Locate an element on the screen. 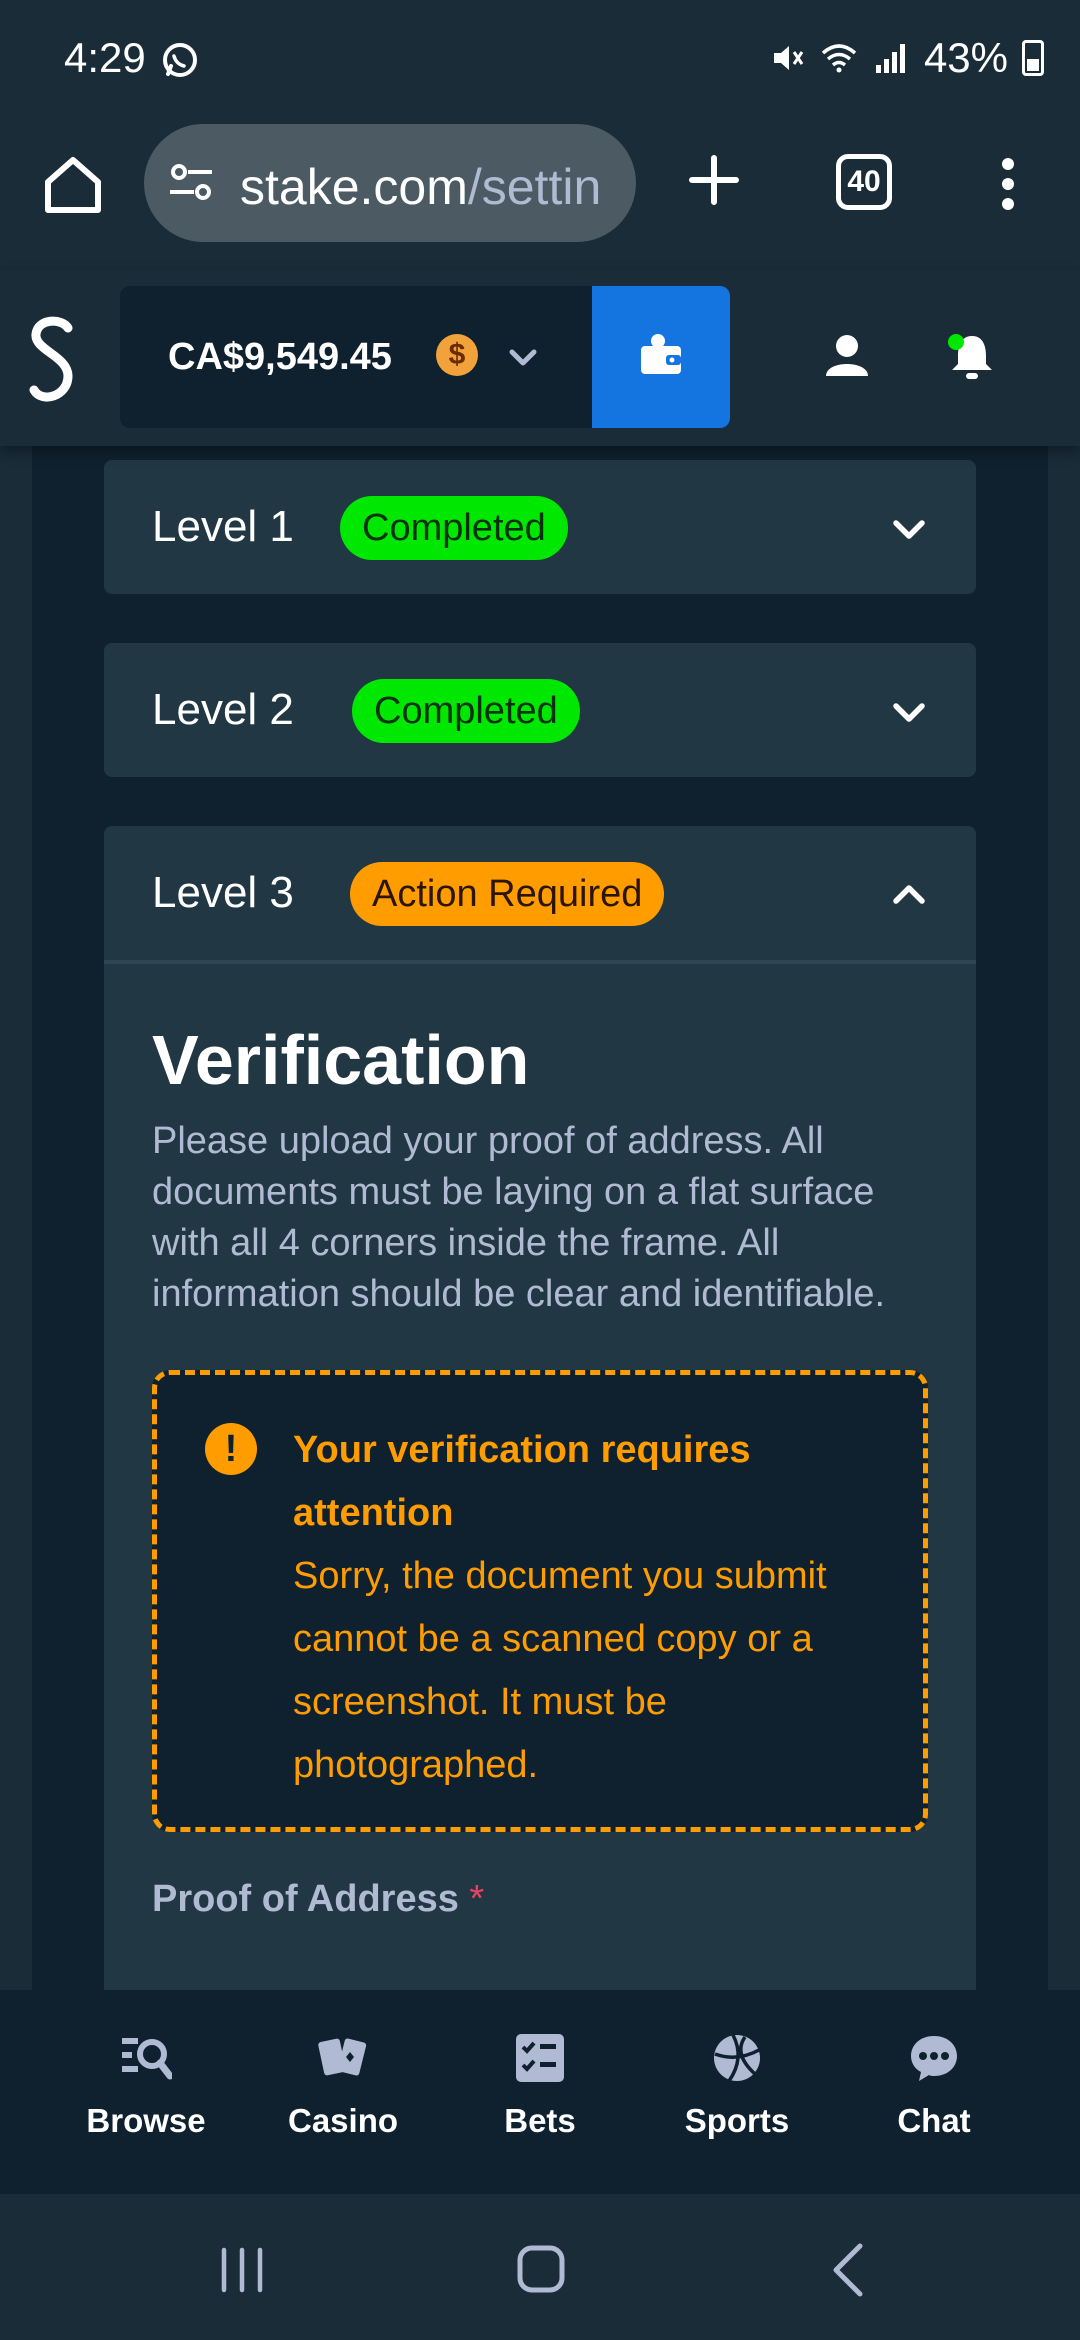 This screenshot has width=1080, height=2340. app-header: CA$9,549.45 $ is located at coordinates (540, 358).